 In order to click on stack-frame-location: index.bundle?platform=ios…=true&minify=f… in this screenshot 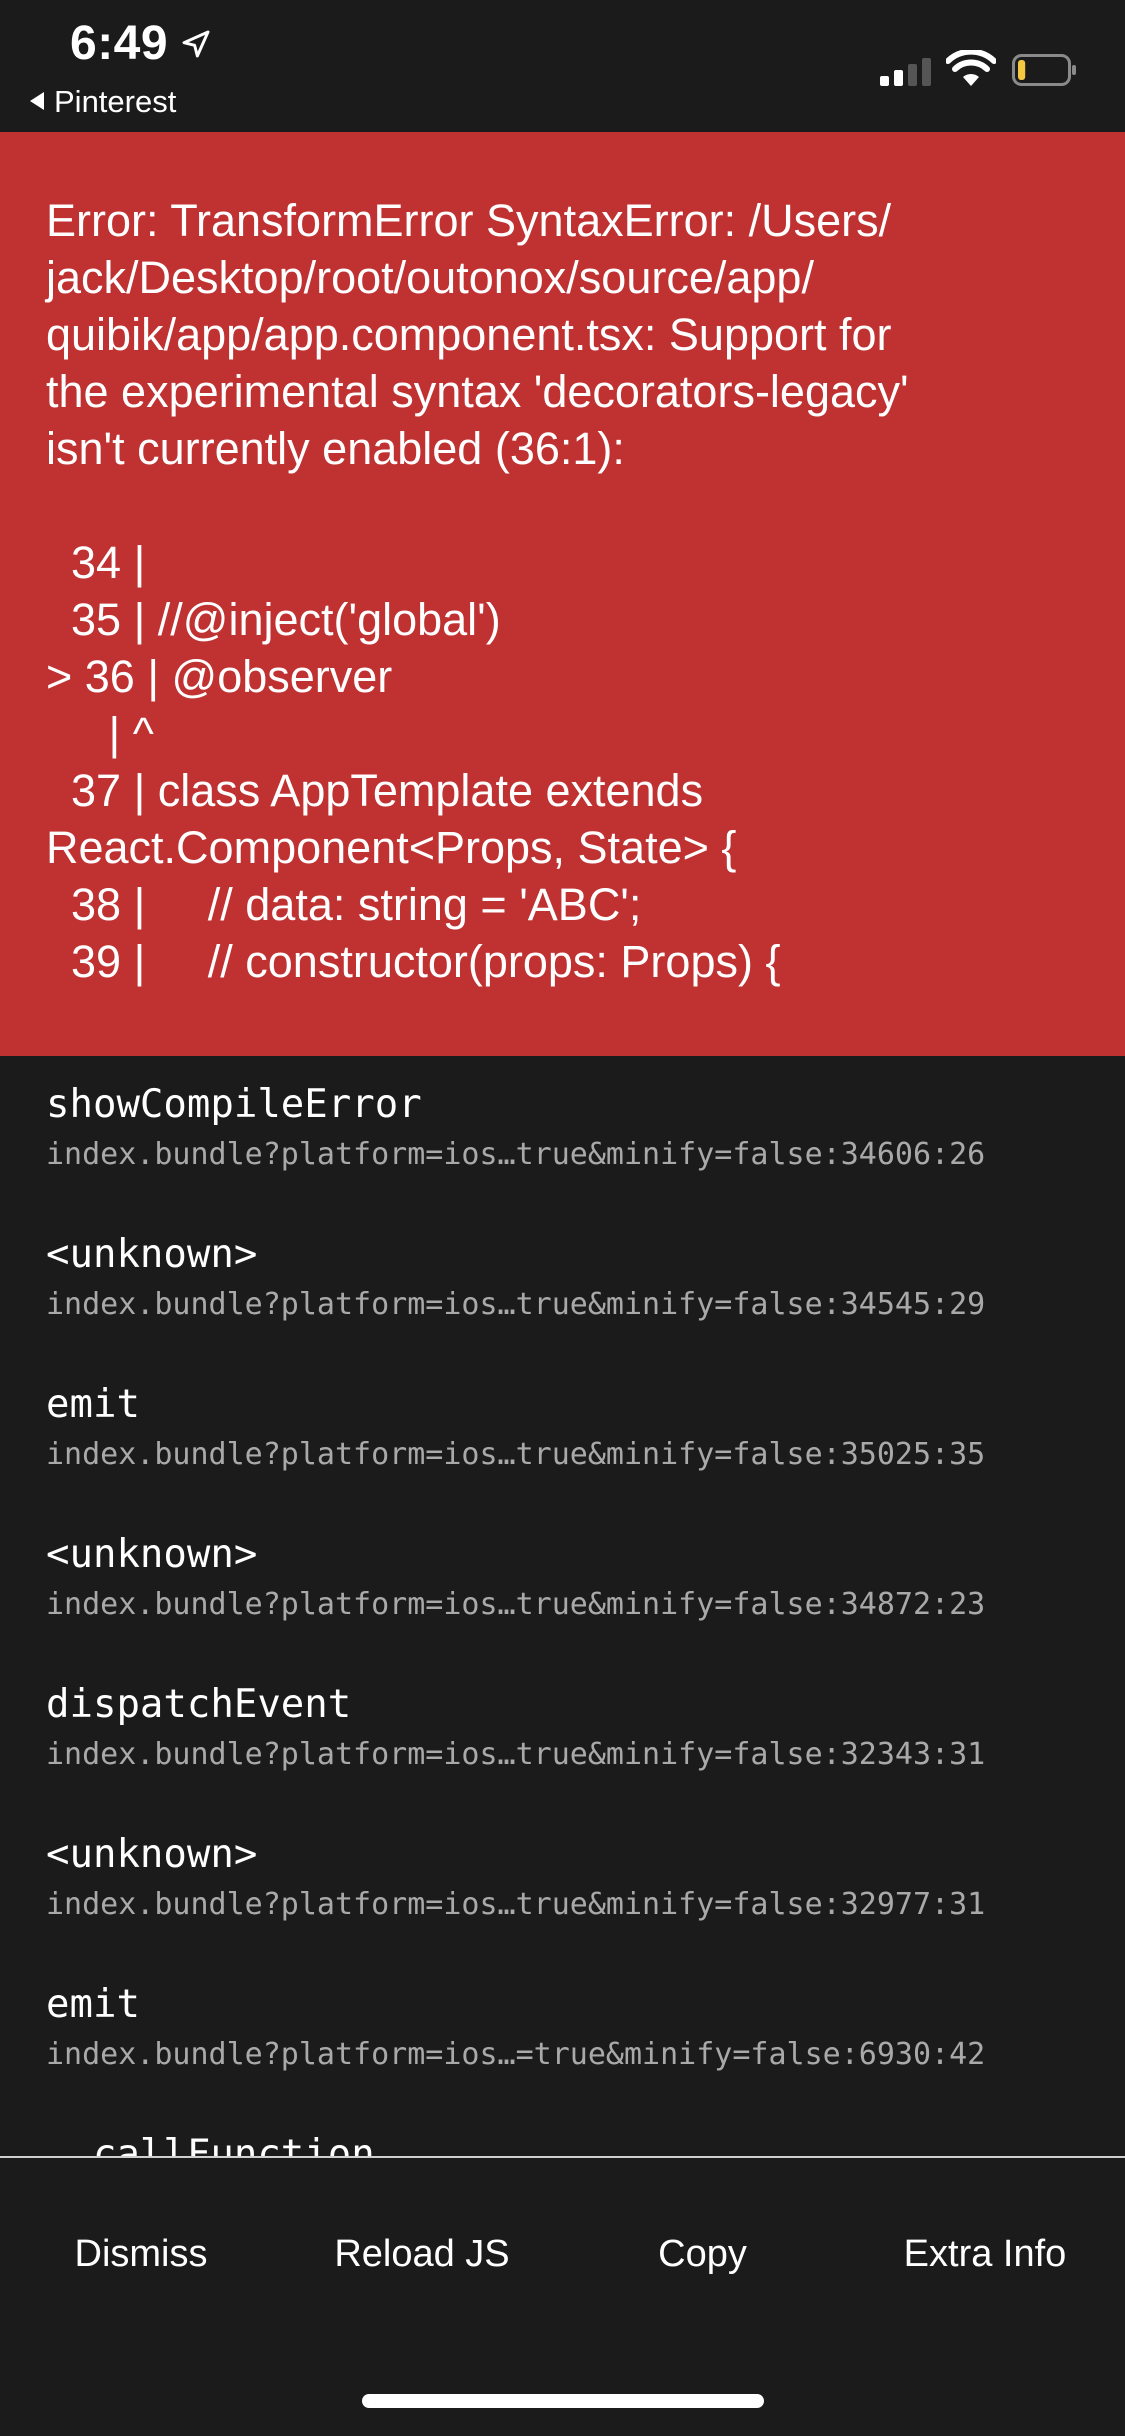, I will do `click(516, 2054)`.